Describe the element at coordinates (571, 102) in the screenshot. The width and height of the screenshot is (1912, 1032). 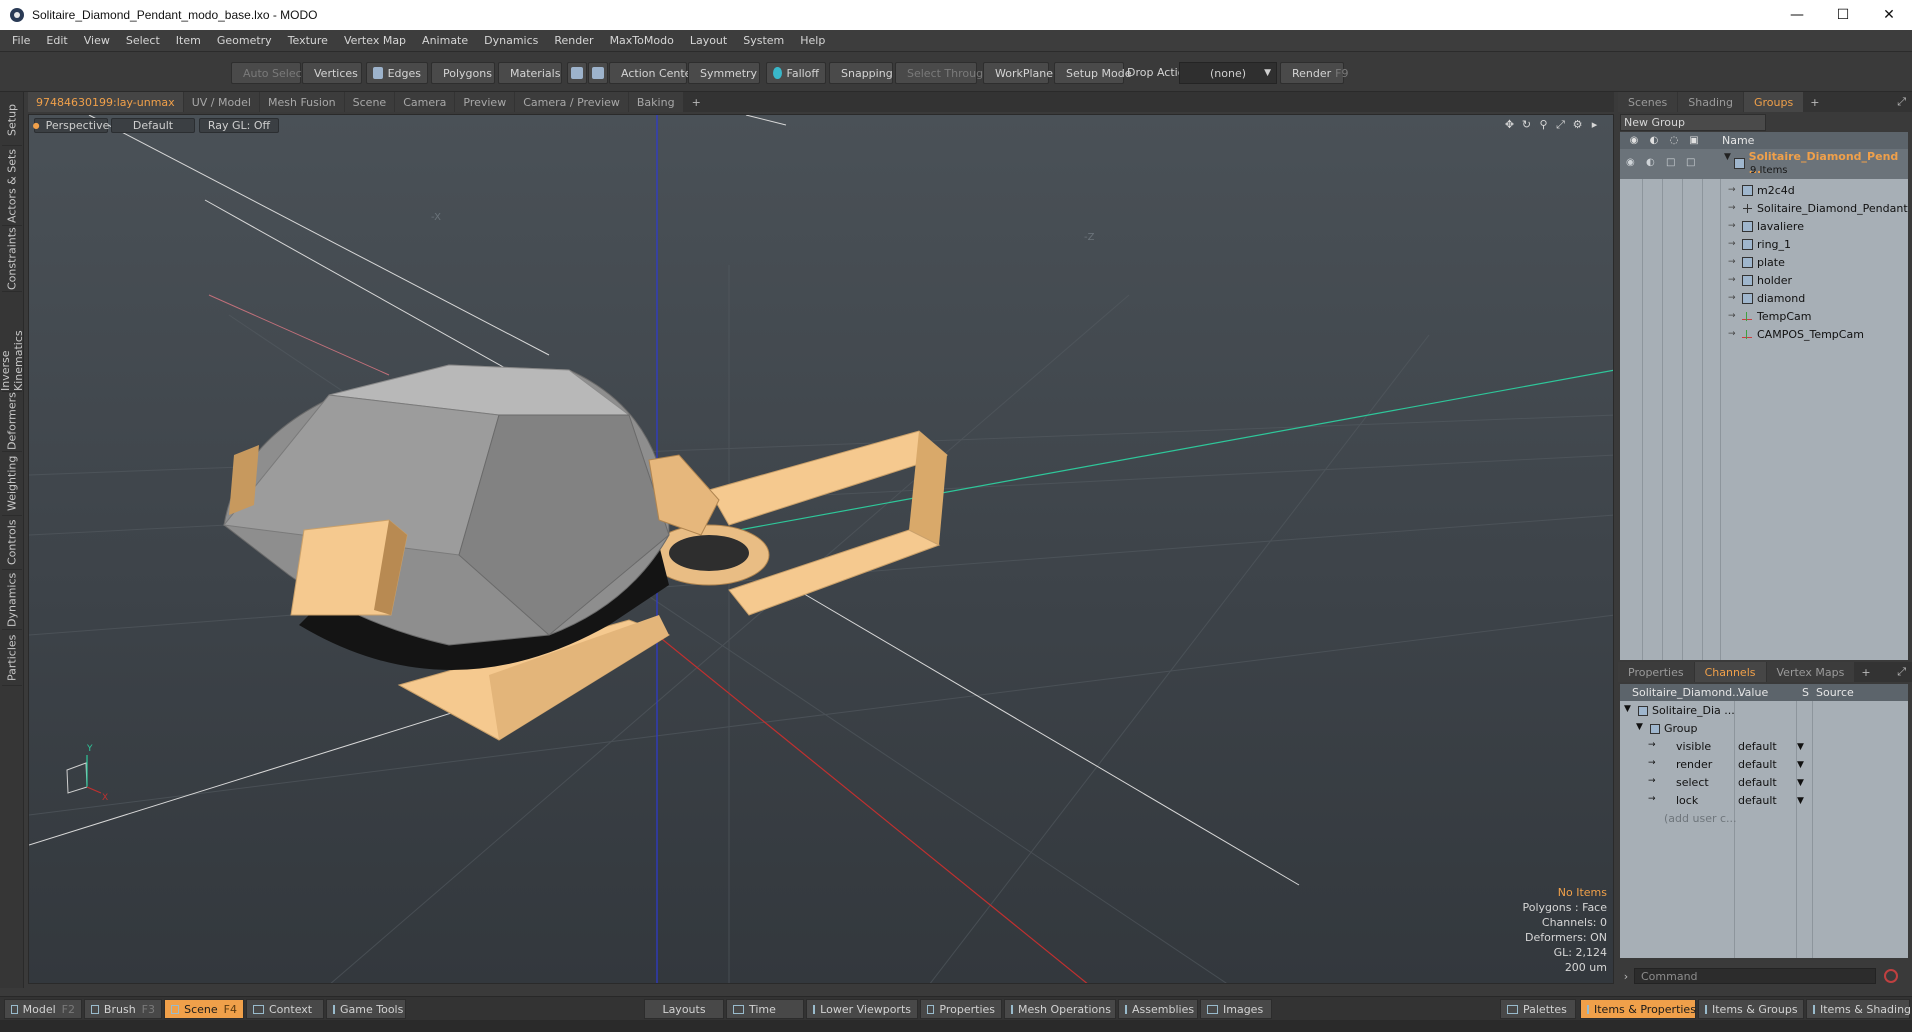
I see `viewport-tab-6: Camera / Preview` at that location.